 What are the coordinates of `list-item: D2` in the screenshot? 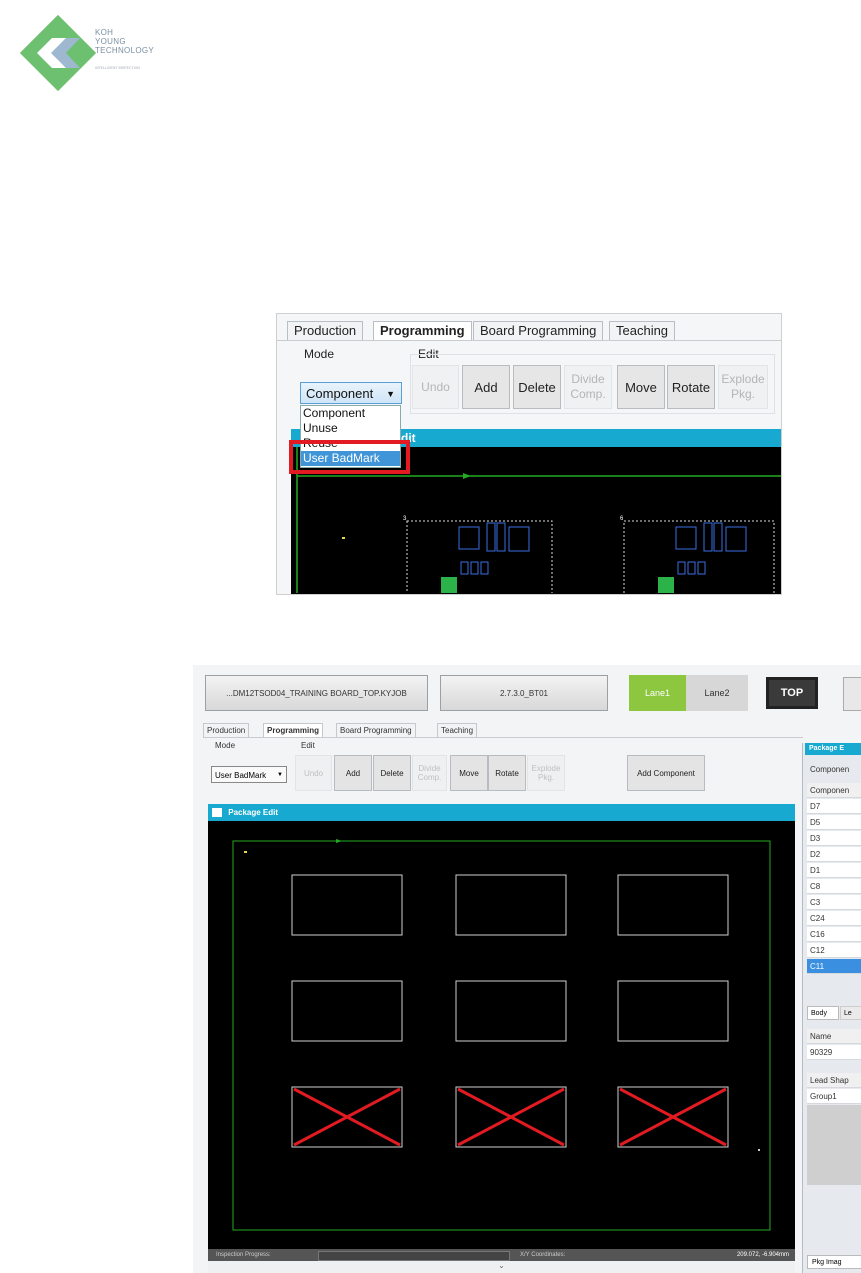 It's located at (834, 854).